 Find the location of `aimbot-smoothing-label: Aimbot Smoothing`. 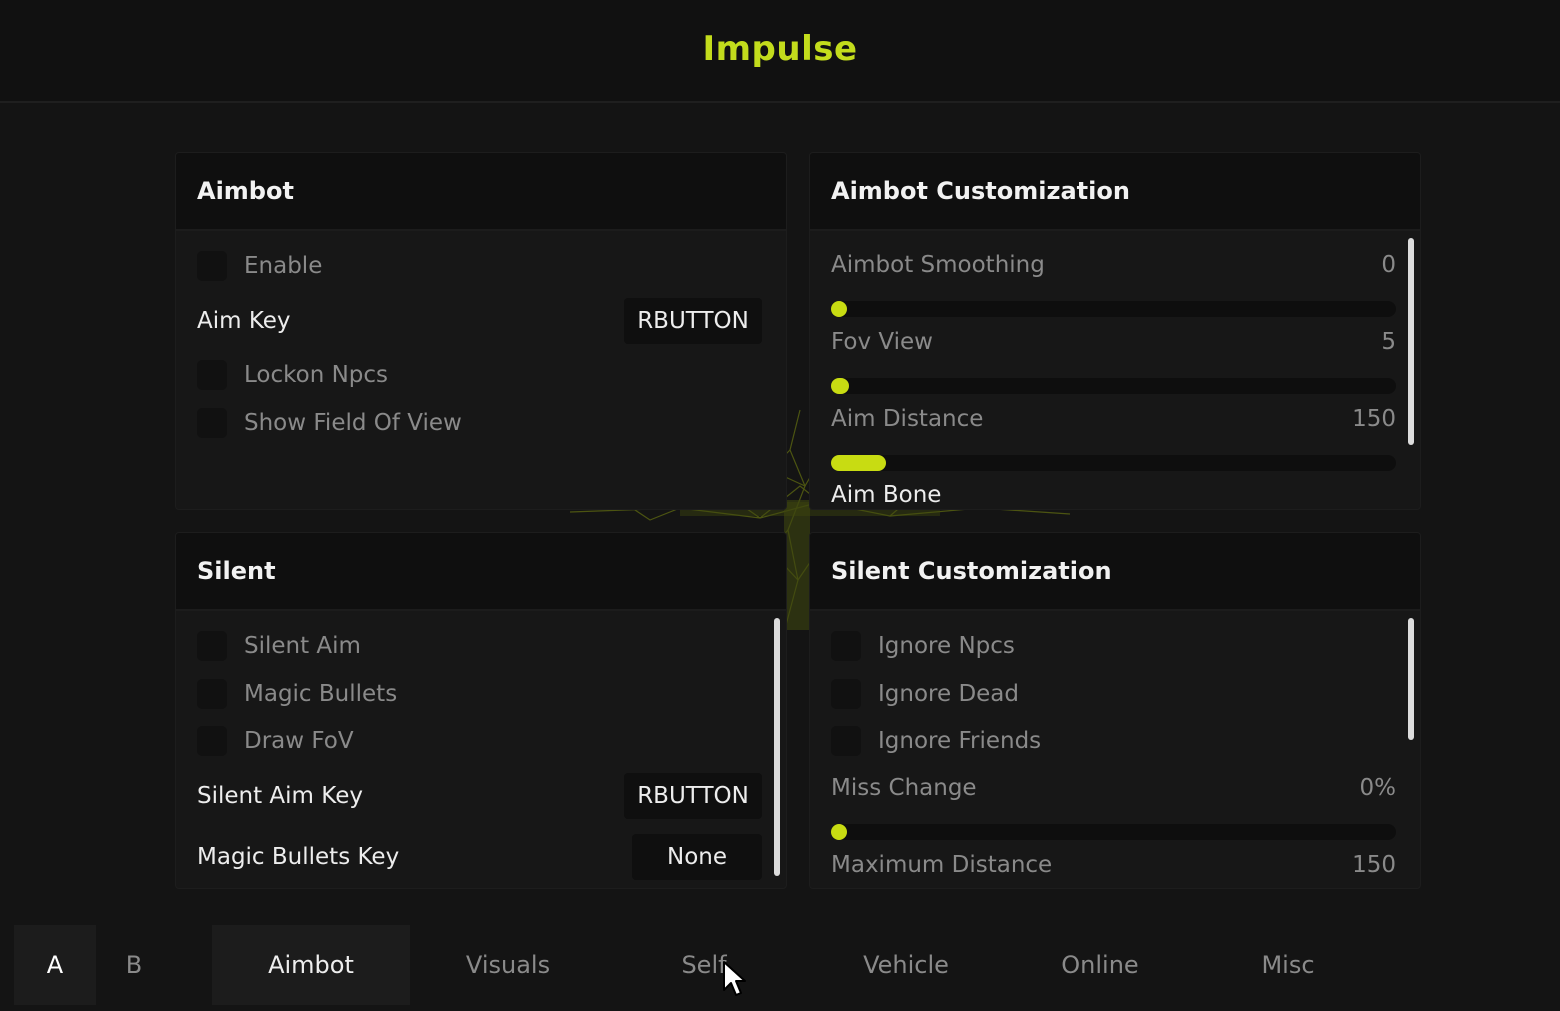

aimbot-smoothing-label: Aimbot Smoothing is located at coordinates (938, 265).